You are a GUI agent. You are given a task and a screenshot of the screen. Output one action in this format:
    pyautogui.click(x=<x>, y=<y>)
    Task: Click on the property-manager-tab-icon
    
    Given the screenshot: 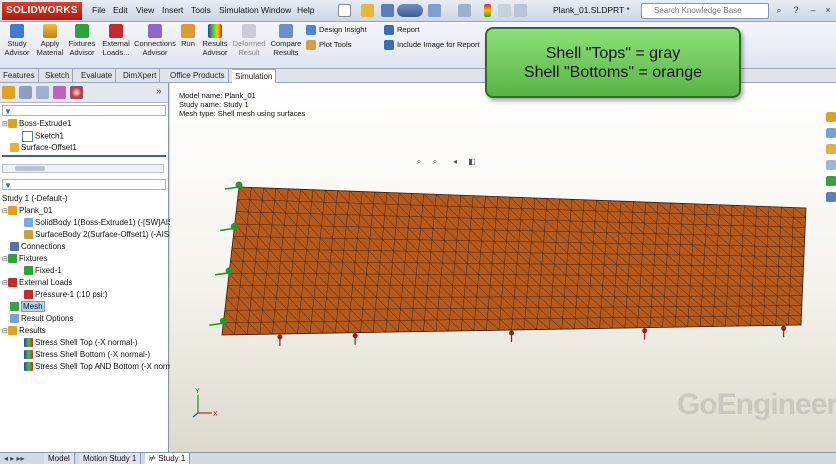 What is the action you would take?
    pyautogui.click(x=25, y=92)
    